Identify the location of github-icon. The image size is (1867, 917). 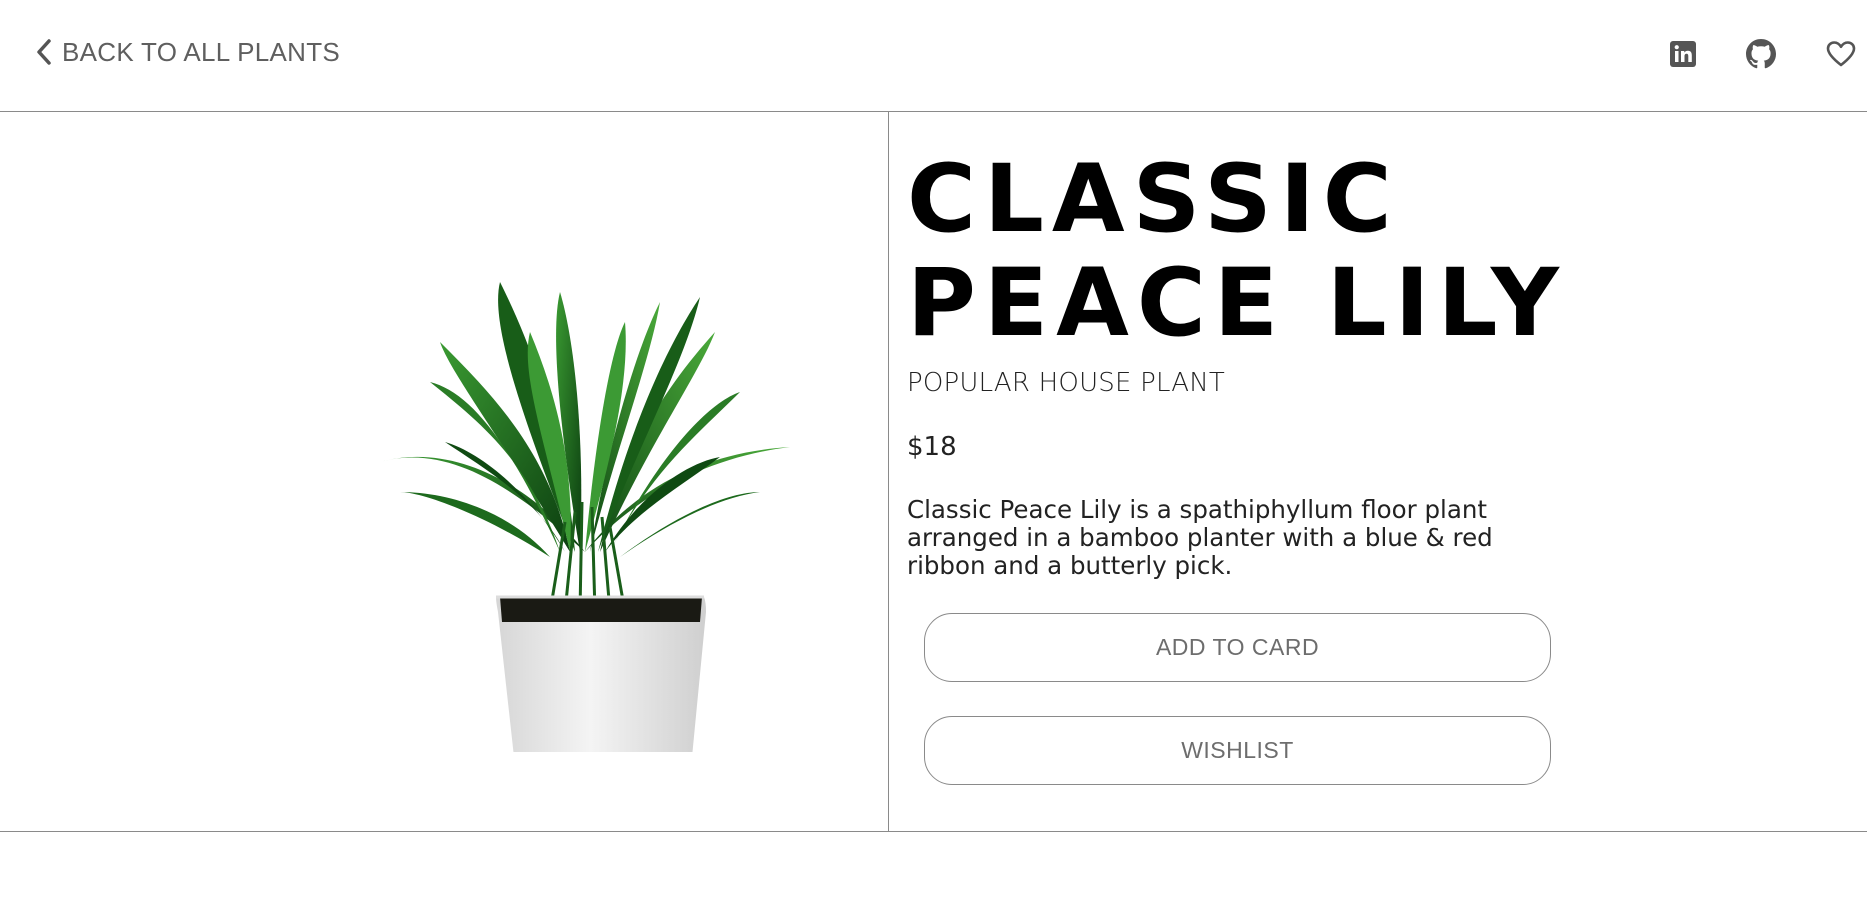
(1761, 54).